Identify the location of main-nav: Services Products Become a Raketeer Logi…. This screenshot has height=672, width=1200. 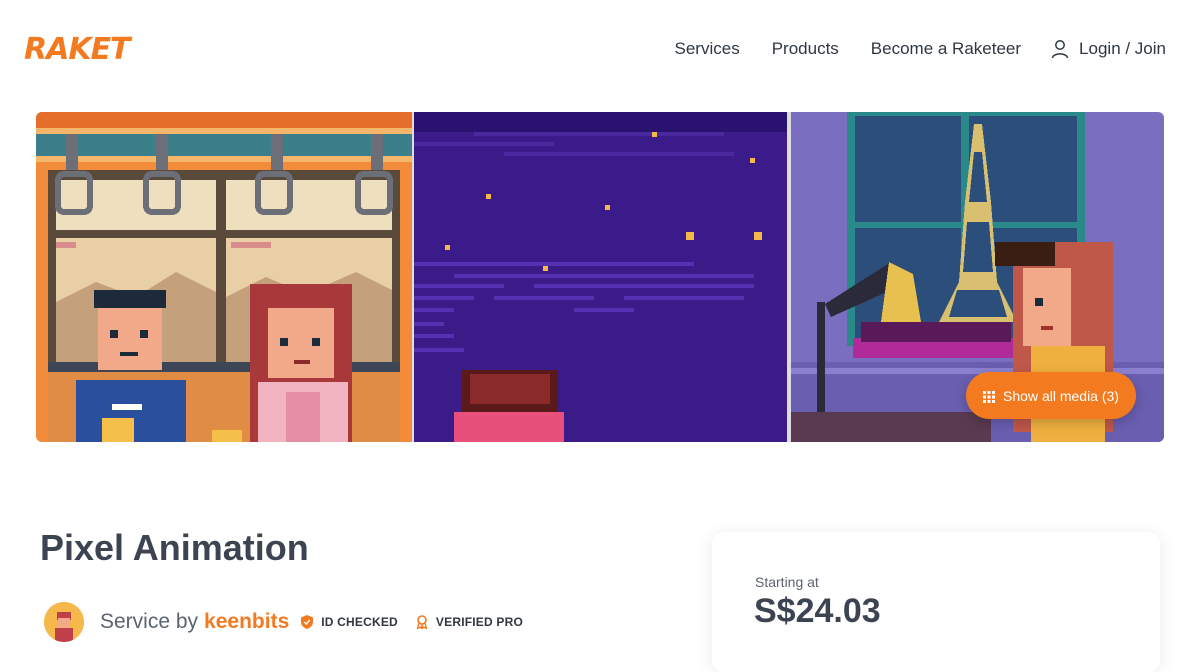
(904, 49).